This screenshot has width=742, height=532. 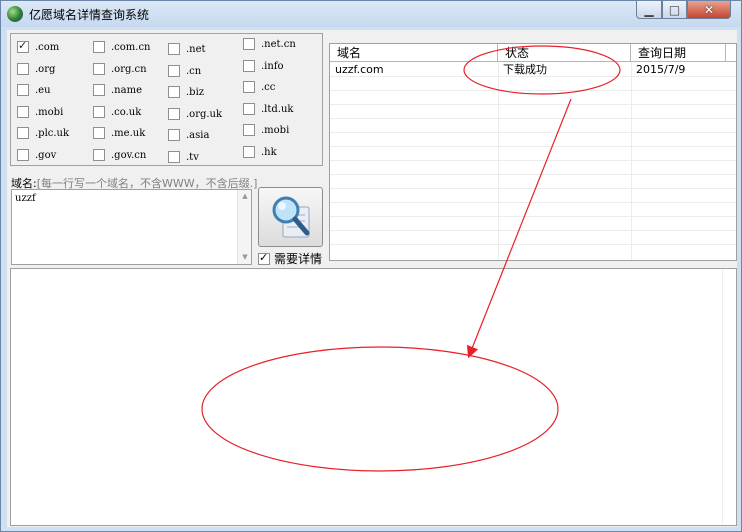 What do you see at coordinates (674, 10) in the screenshot?
I see `maximize-button: □` at bounding box center [674, 10].